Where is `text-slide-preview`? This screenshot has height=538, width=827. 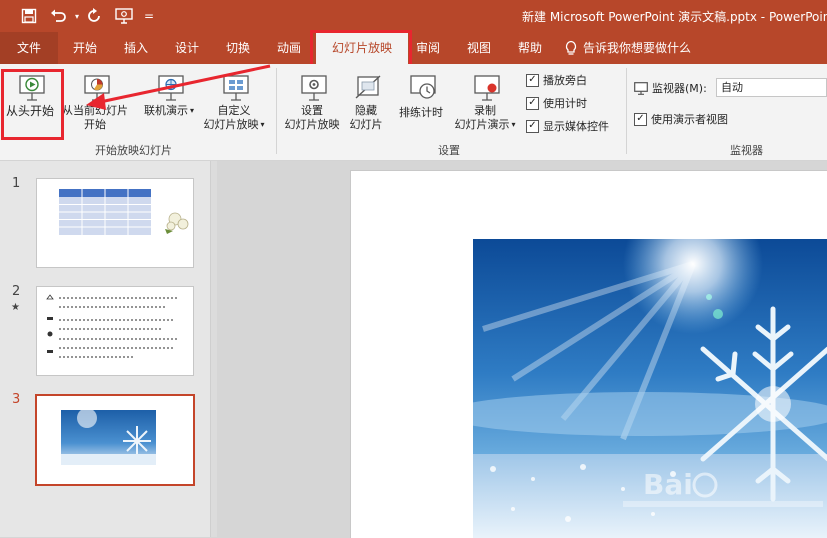
text-slide-preview is located at coordinates (111, 326).